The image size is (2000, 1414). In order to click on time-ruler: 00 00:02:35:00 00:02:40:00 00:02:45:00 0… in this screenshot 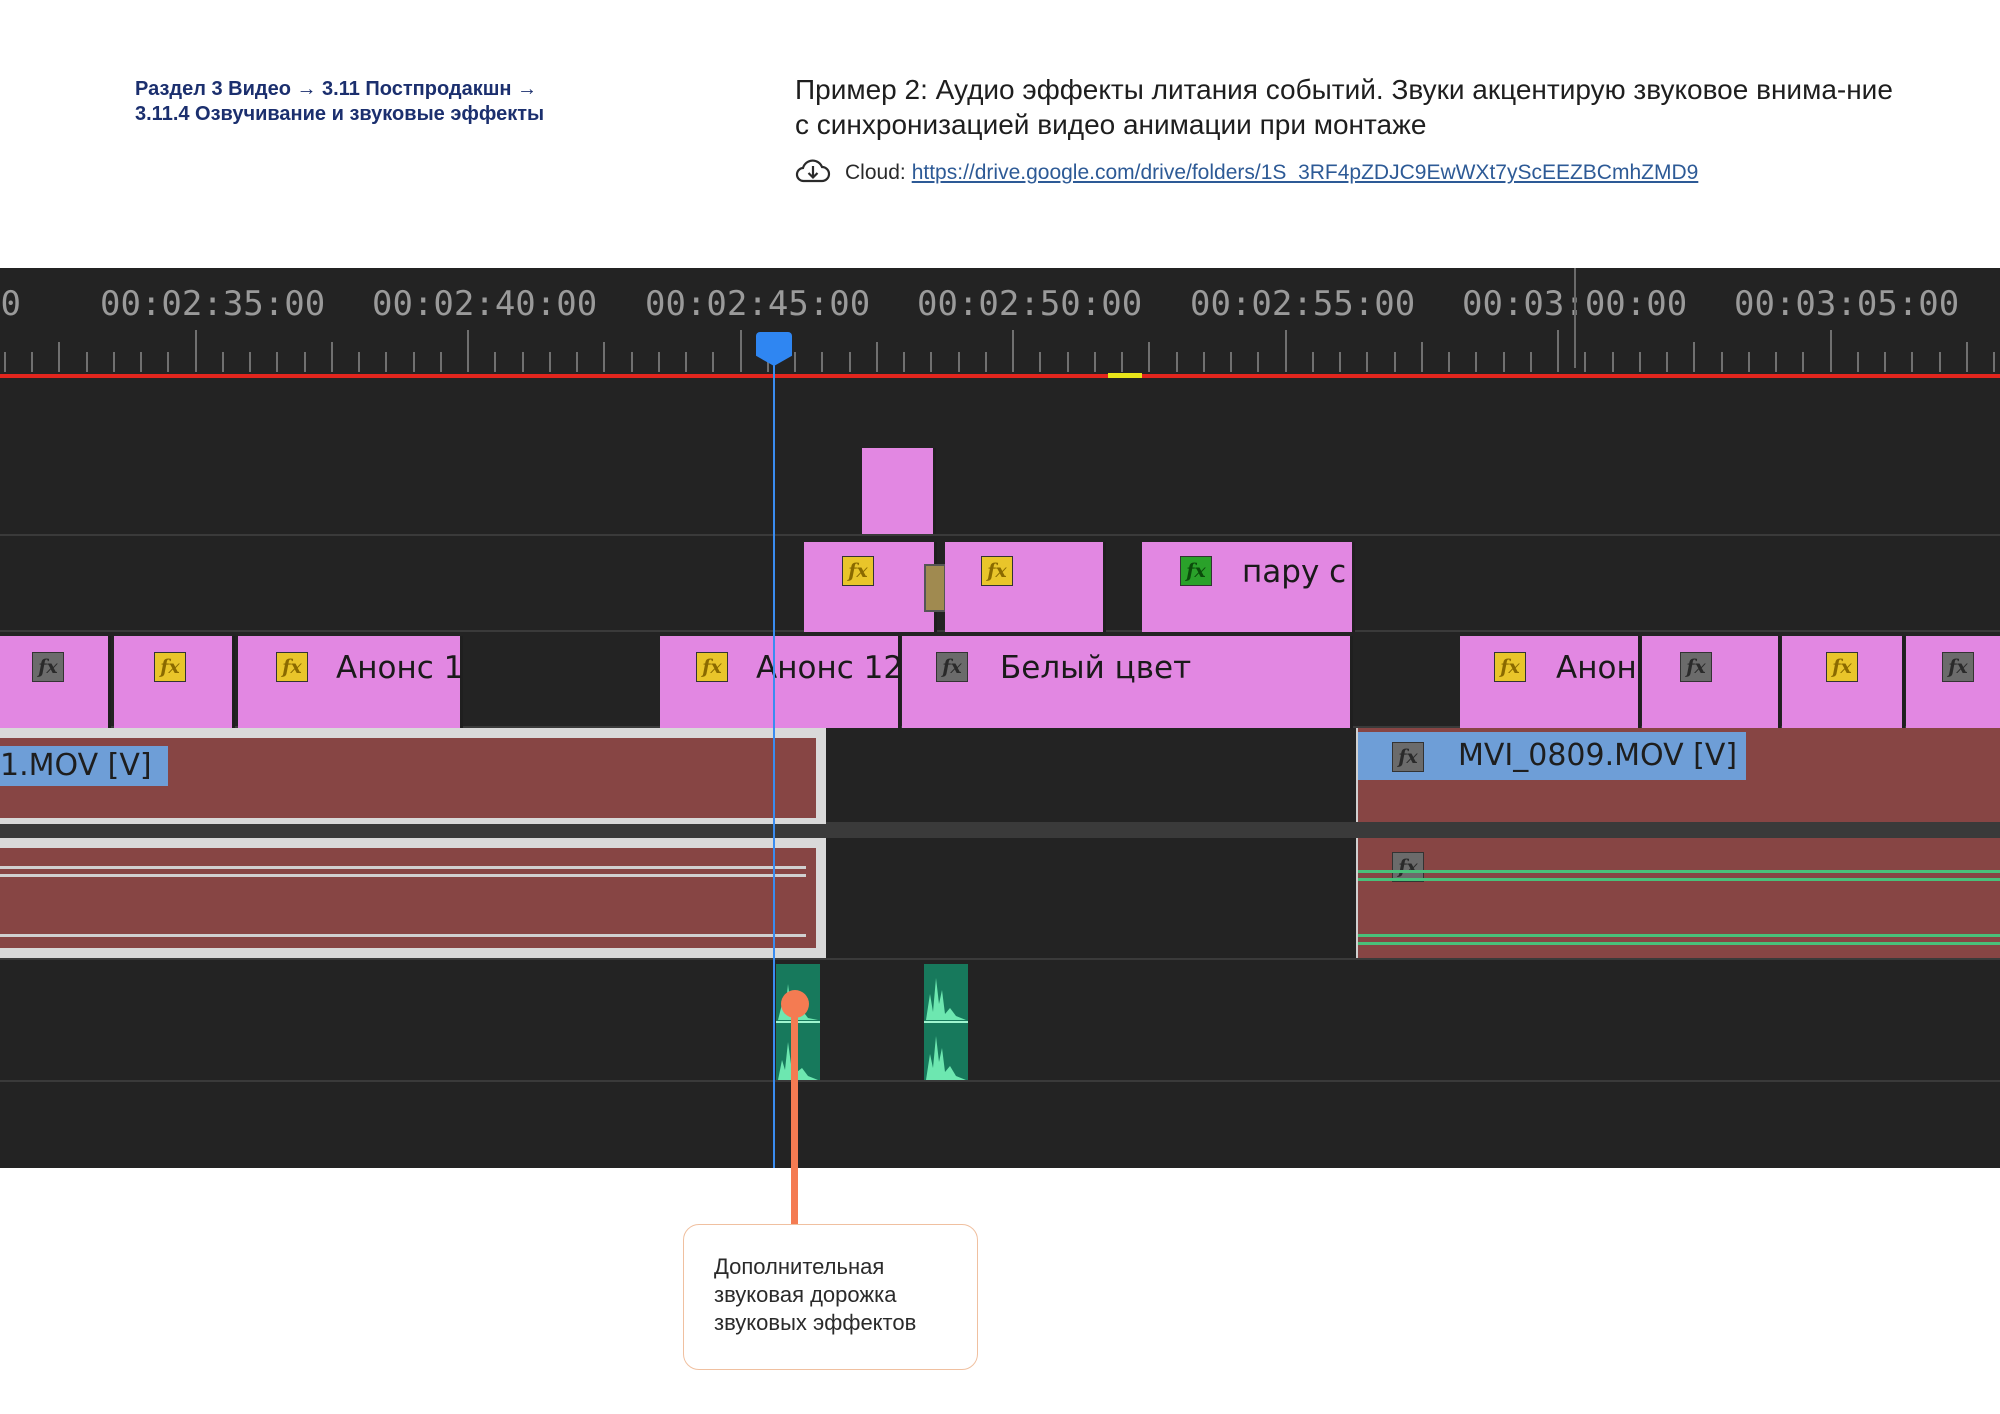, I will do `click(1000, 324)`.